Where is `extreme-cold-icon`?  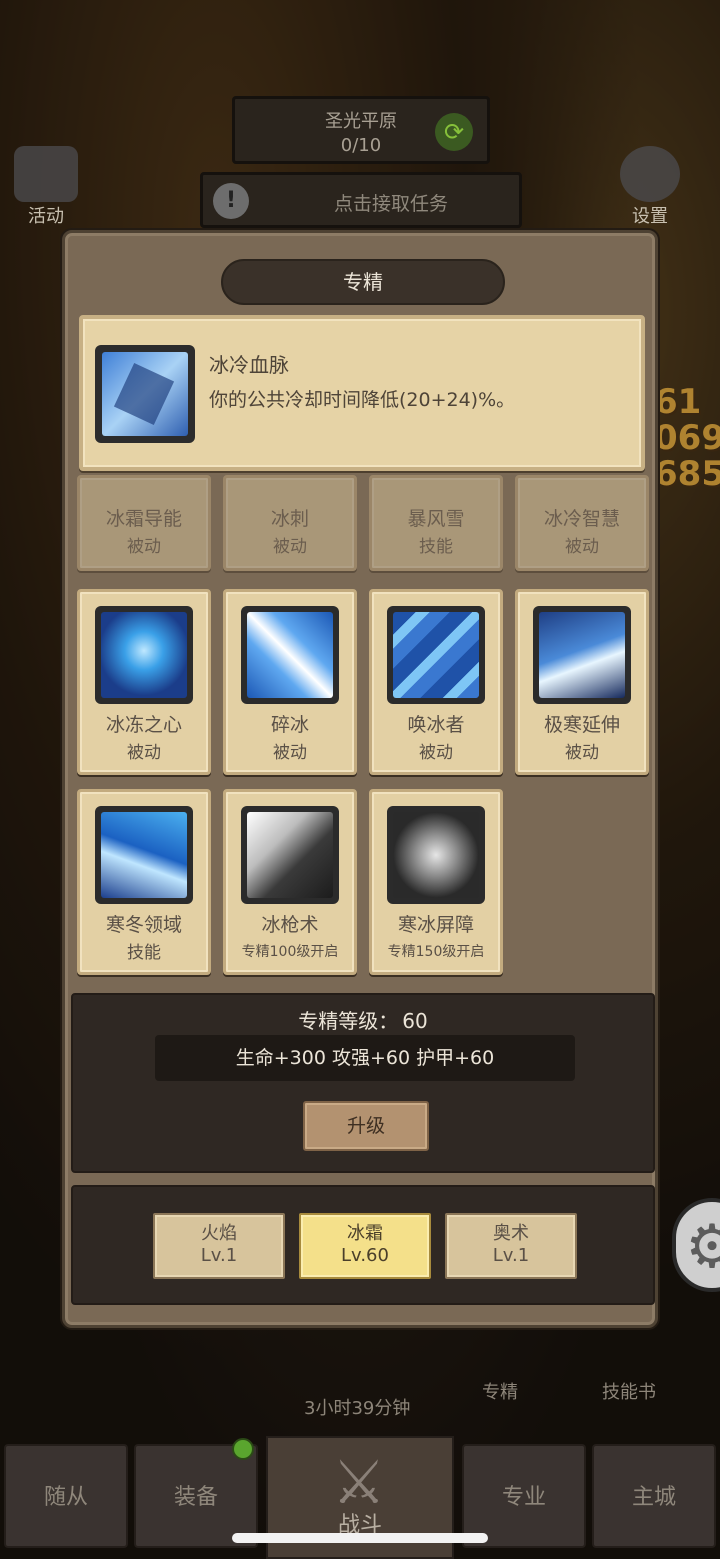 extreme-cold-icon is located at coordinates (582, 655).